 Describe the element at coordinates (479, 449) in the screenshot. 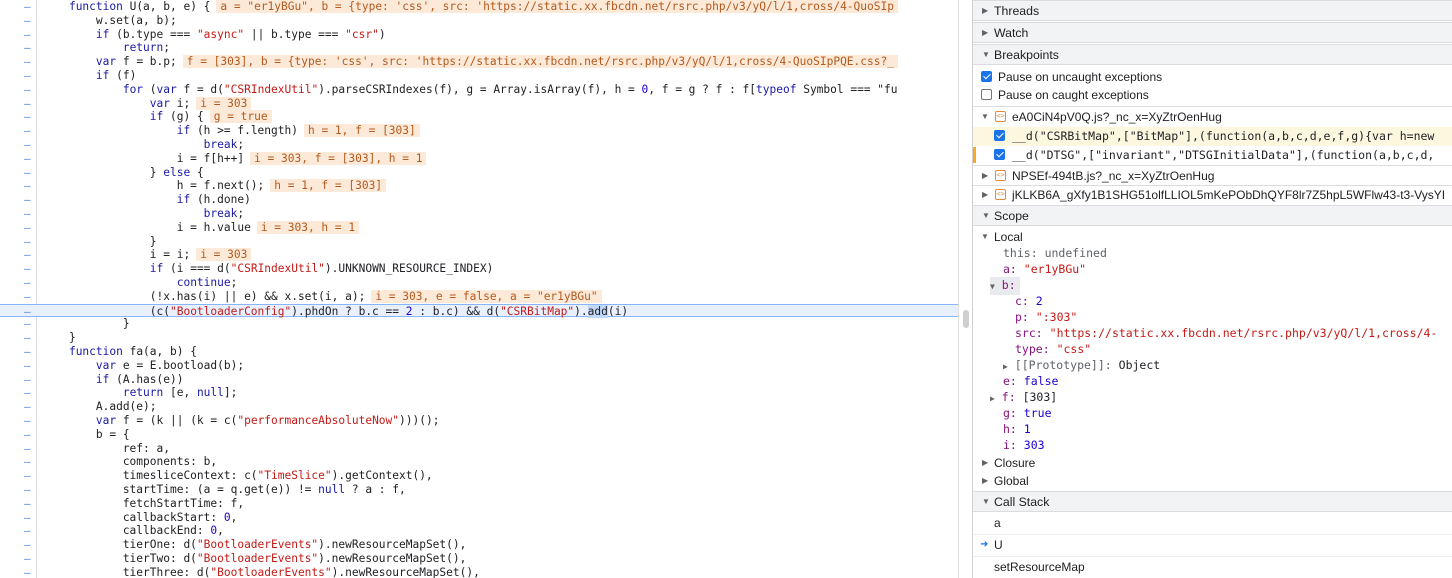

I see `code-line: – ref: a,` at that location.